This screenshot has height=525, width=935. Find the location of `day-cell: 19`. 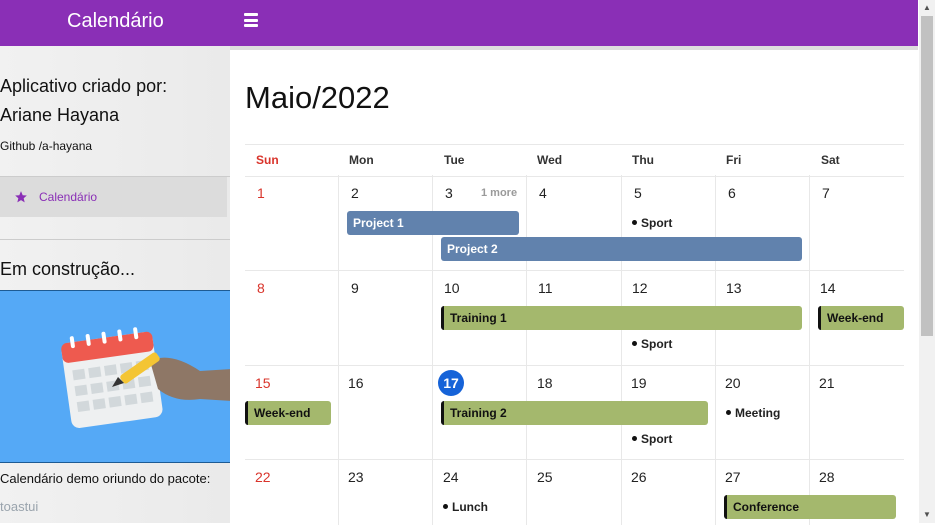

day-cell: 19 is located at coordinates (639, 383).